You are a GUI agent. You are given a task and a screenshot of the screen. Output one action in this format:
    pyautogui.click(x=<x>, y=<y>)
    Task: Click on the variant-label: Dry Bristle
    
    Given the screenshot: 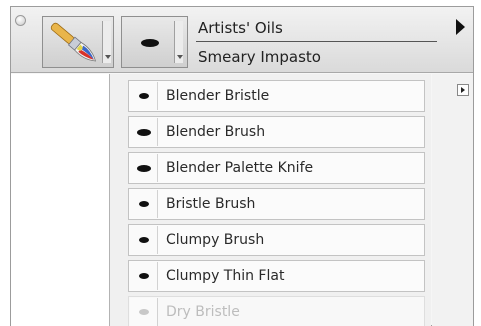 What is the action you would take?
    pyautogui.click(x=203, y=312)
    